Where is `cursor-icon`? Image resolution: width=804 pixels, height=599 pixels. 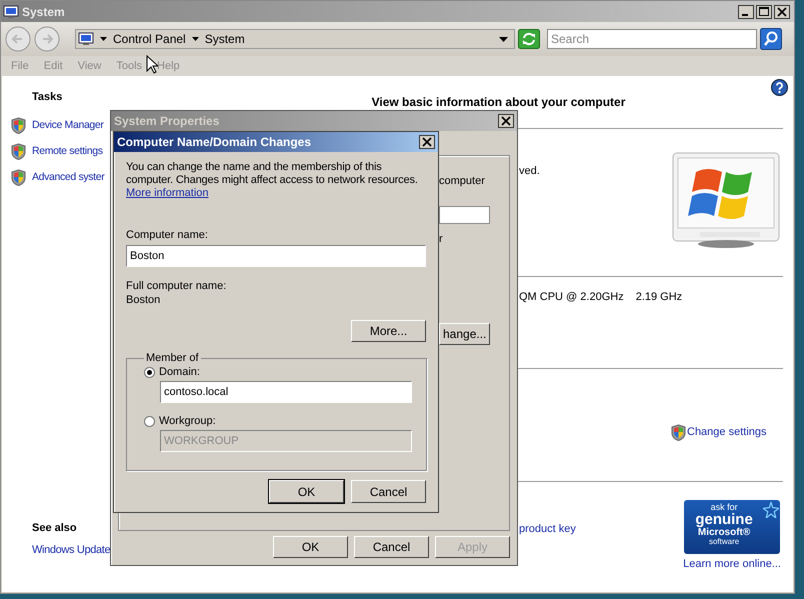
cursor-icon is located at coordinates (152, 64).